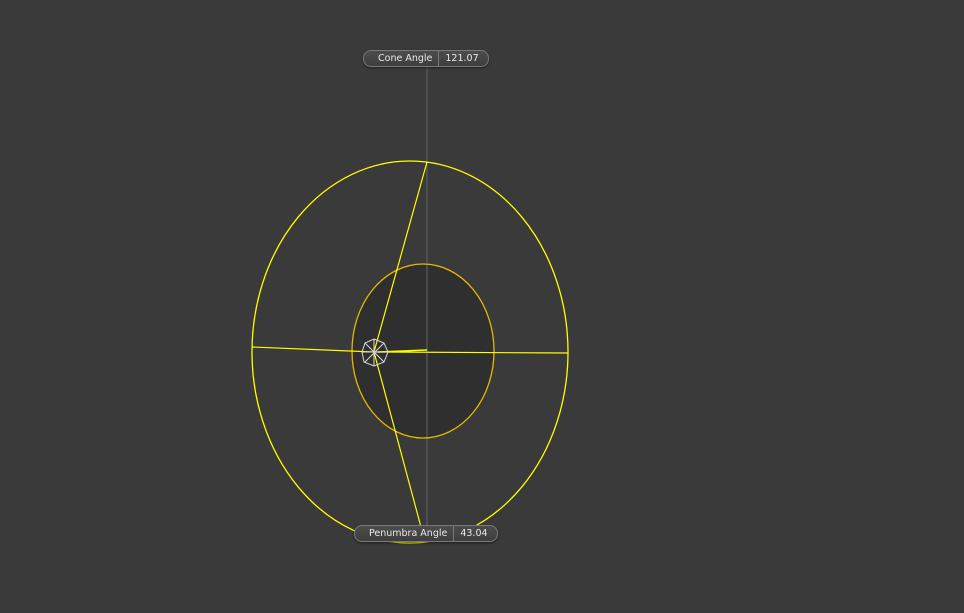 This screenshot has height=613, width=964. What do you see at coordinates (462, 58) in the screenshot?
I see `cone-angle-value: 121.07` at bounding box center [462, 58].